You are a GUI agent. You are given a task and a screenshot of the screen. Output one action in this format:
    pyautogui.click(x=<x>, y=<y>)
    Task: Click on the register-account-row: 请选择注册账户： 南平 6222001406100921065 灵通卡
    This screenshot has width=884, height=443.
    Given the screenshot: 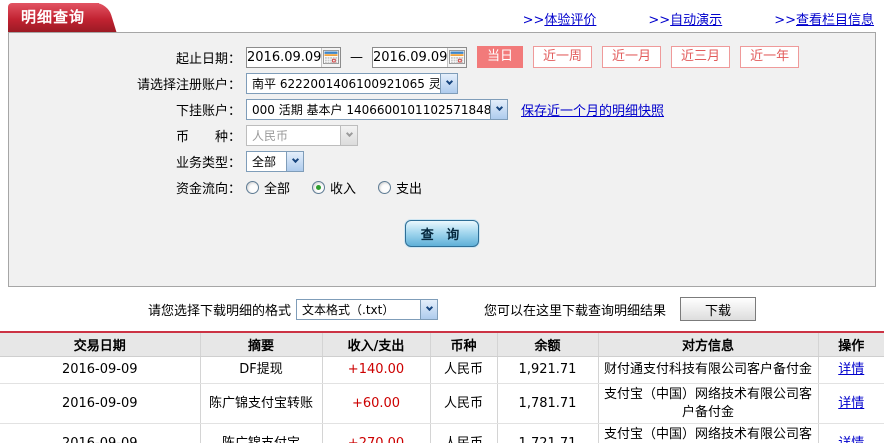 What is the action you would take?
    pyautogui.click(x=442, y=83)
    